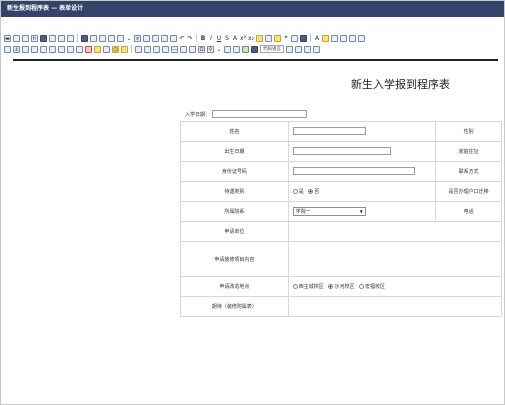  What do you see at coordinates (61, 38) in the screenshot?
I see `template-icon` at bounding box center [61, 38].